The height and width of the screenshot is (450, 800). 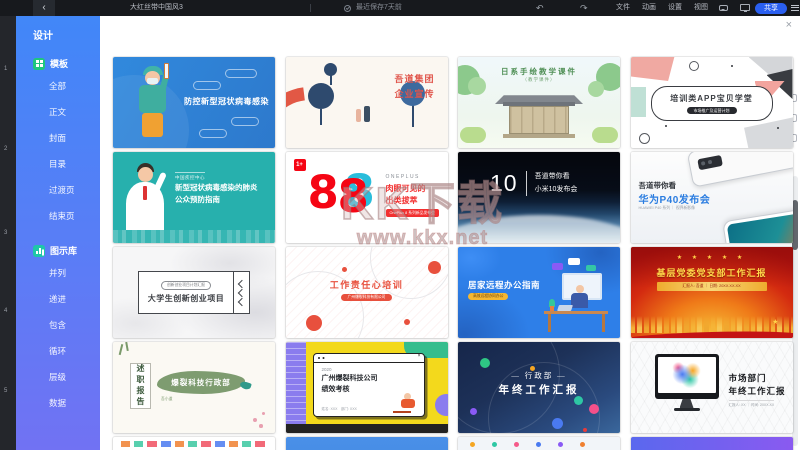 What do you see at coordinates (58, 377) in the screenshot?
I see `sidebar-item-hierarchy: 层级` at bounding box center [58, 377].